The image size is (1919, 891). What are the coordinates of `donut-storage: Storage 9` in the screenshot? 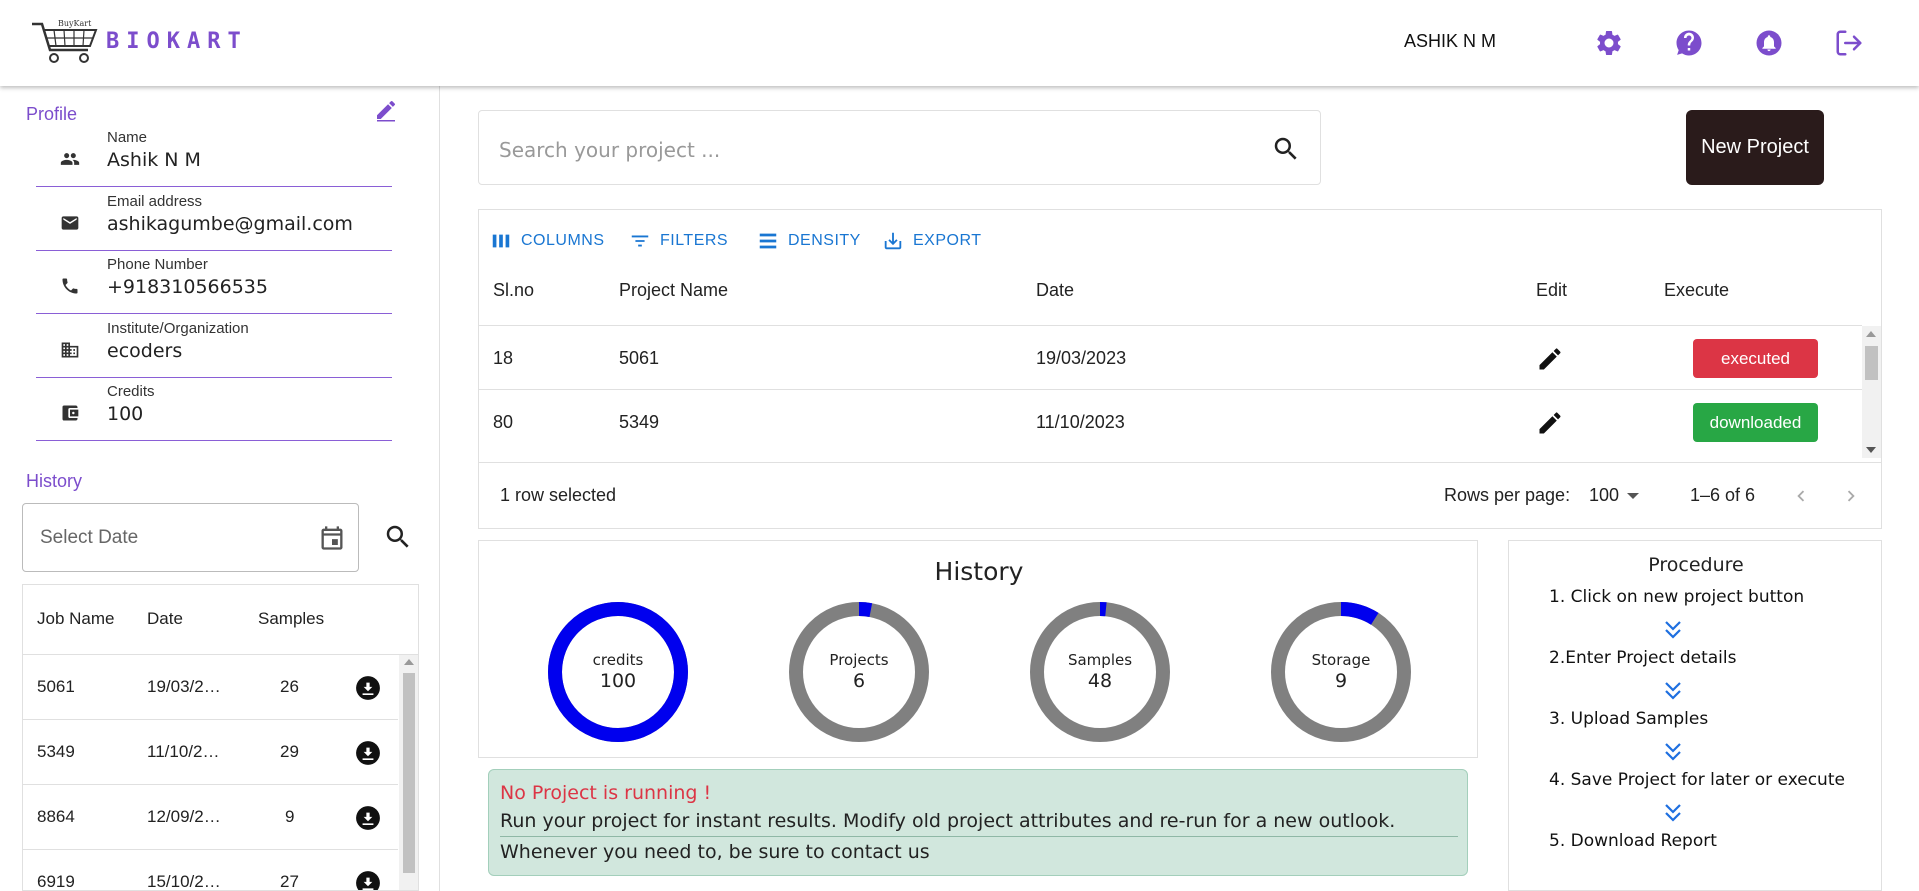 It's located at (1341, 672).